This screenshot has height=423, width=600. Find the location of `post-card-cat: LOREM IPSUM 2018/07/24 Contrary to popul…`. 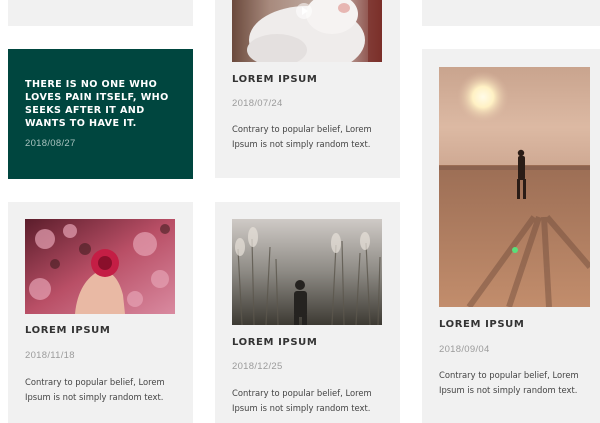

post-card-cat: LOREM IPSUM 2018/07/24 Contrary to popul… is located at coordinates (307, 89).